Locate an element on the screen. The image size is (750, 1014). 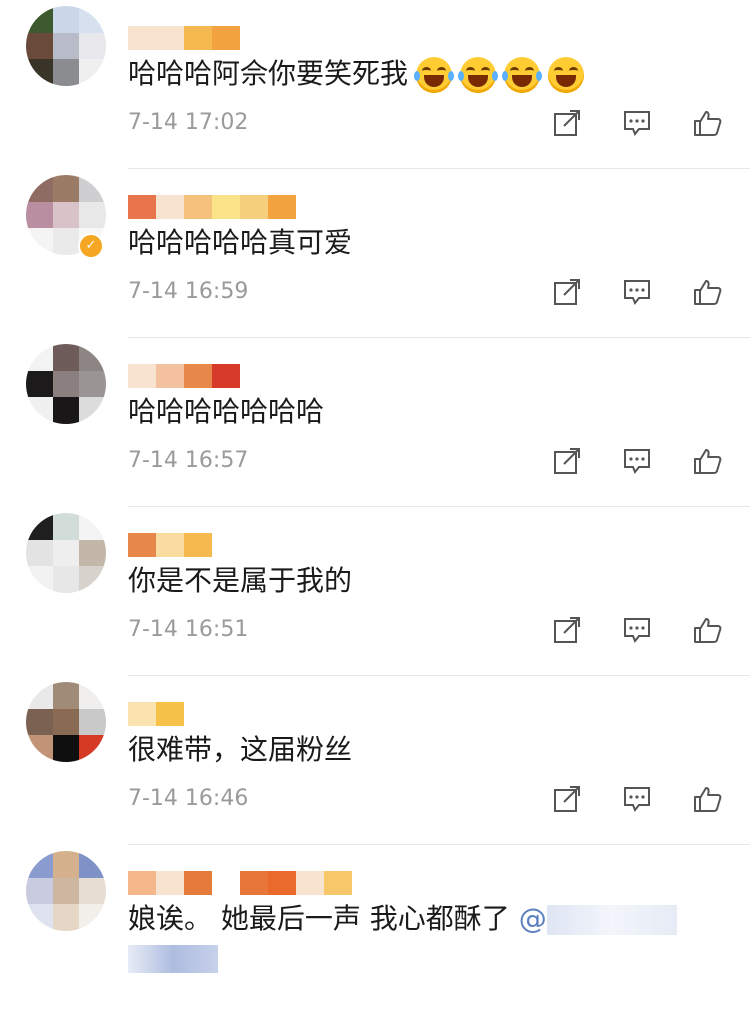
comment-text-content: 很难带，这届粉丝 is located at coordinates (240, 749).